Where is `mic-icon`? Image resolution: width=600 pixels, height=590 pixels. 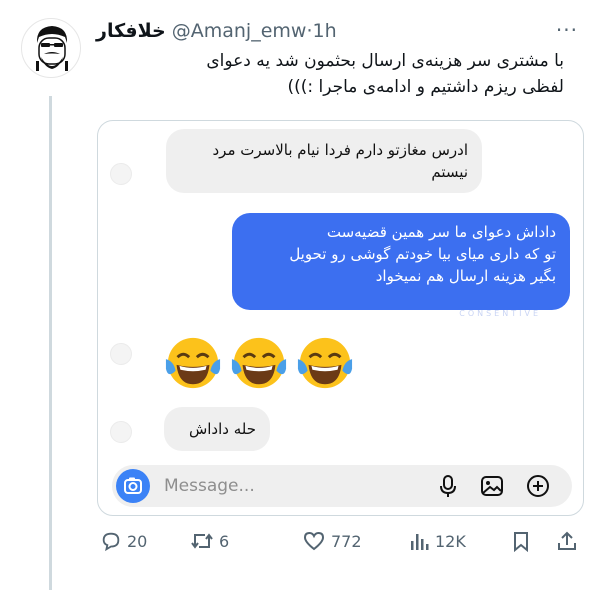 mic-icon is located at coordinates (448, 486).